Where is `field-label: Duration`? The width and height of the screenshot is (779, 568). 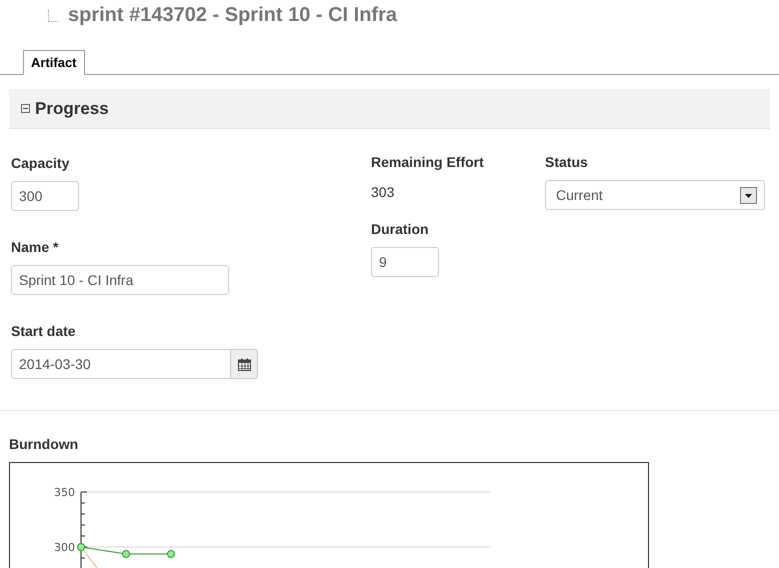
field-label: Duration is located at coordinates (400, 229).